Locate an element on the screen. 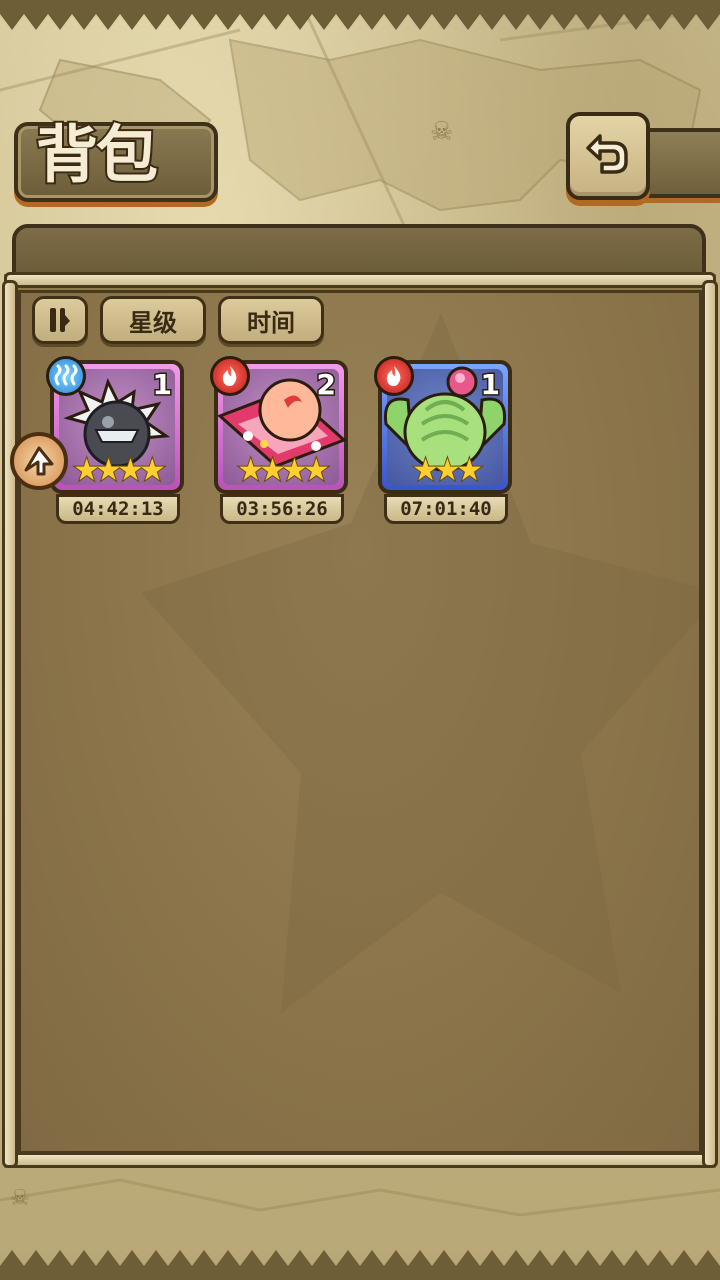  item-star-rating: ★★★ is located at coordinates (447, 471).